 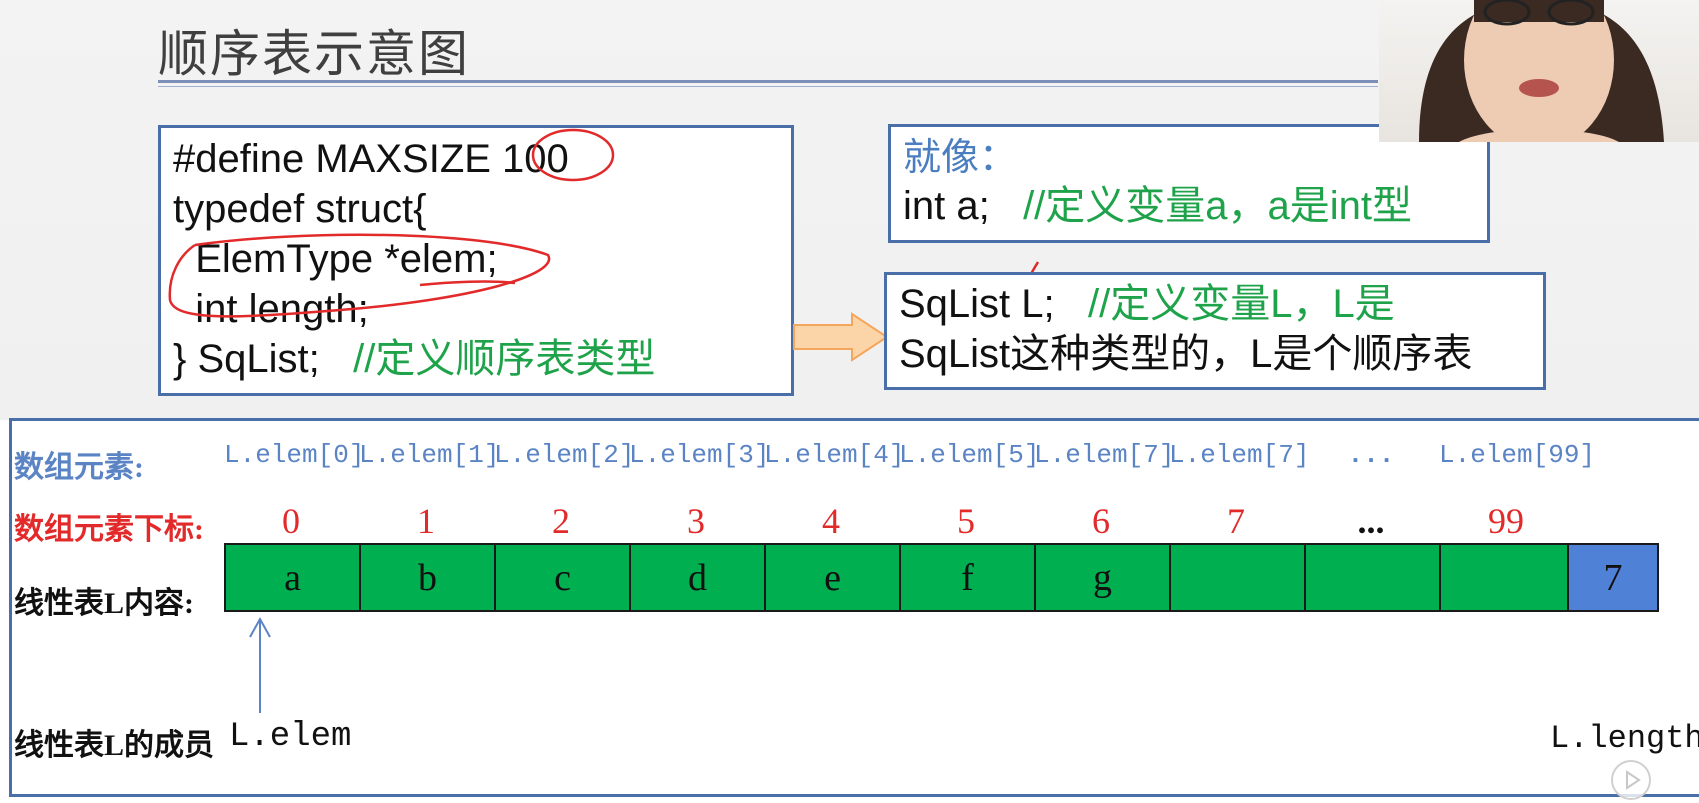 I want to click on list-cell: g, so click(x=1101, y=577).